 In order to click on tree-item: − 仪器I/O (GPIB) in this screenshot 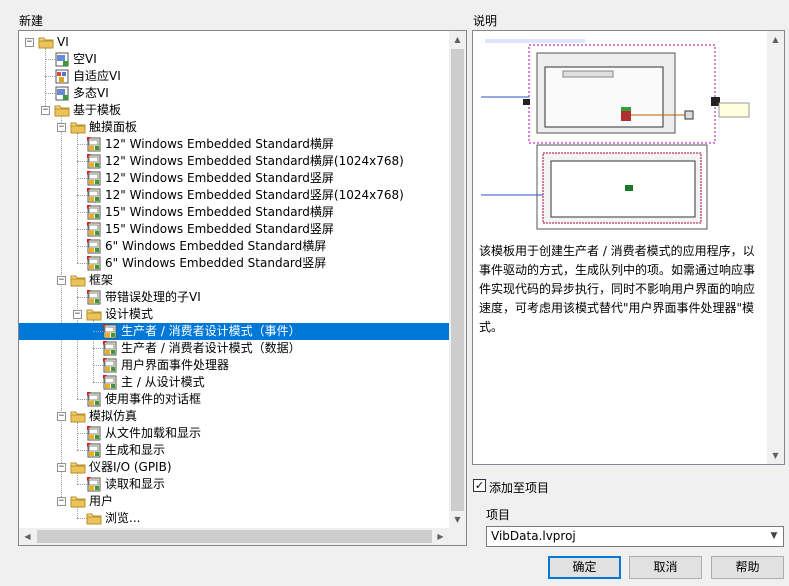, I will do `click(234, 467)`.